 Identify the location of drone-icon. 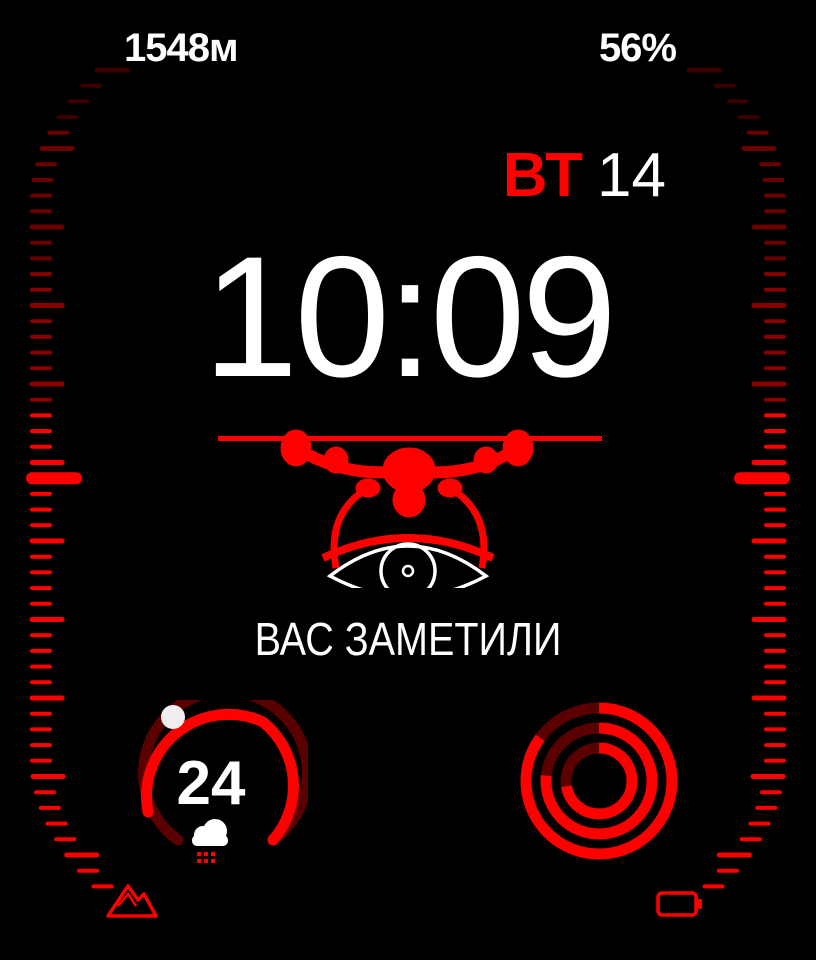
(410, 508).